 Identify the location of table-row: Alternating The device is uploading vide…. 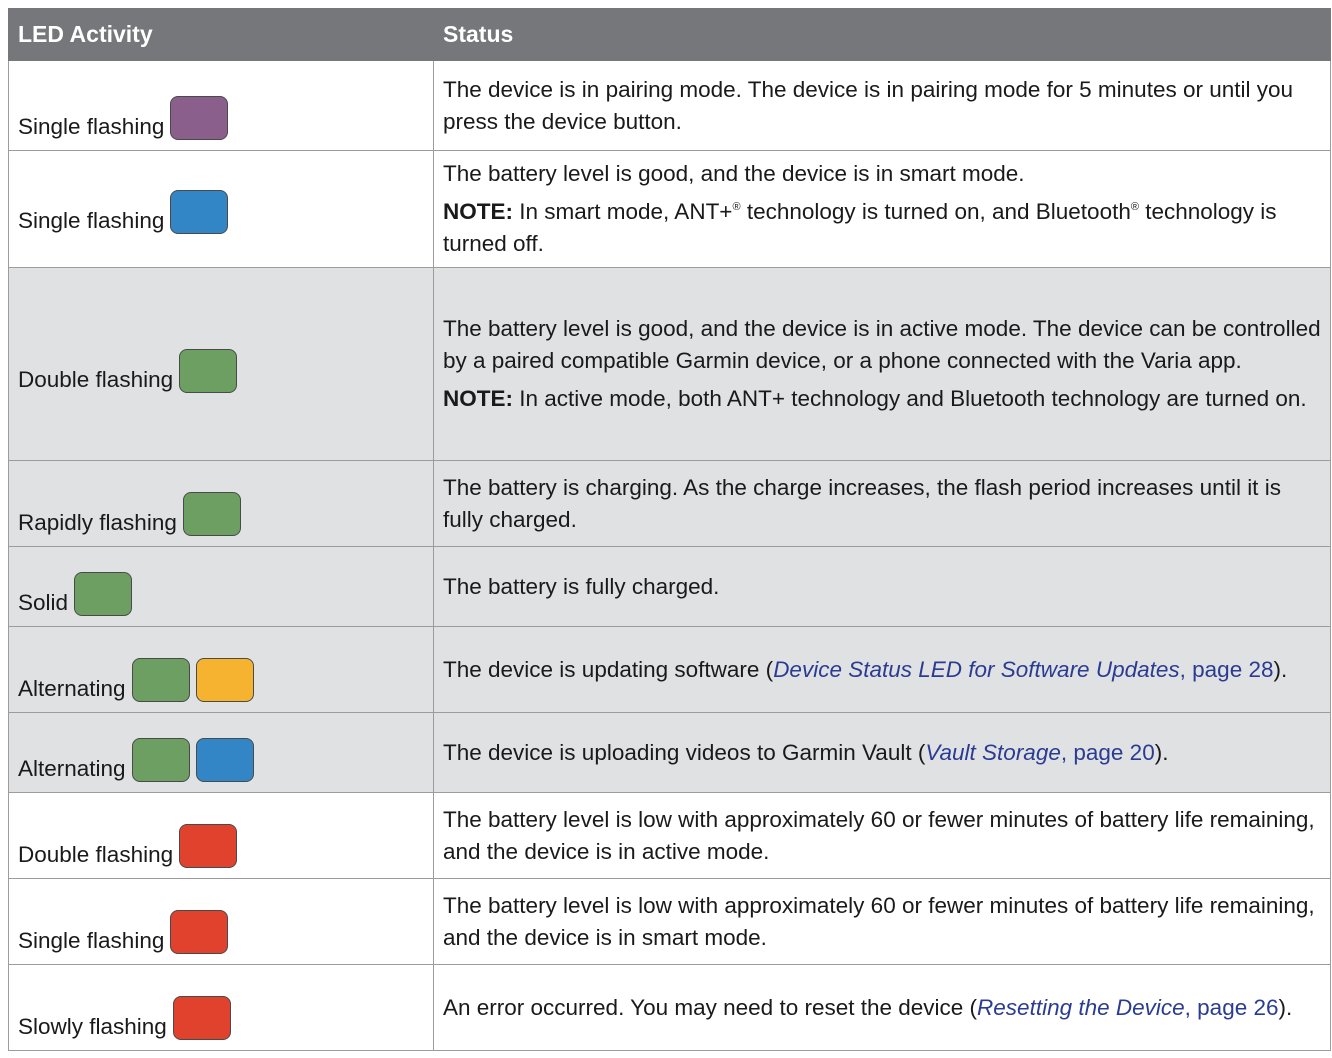
(669, 752).